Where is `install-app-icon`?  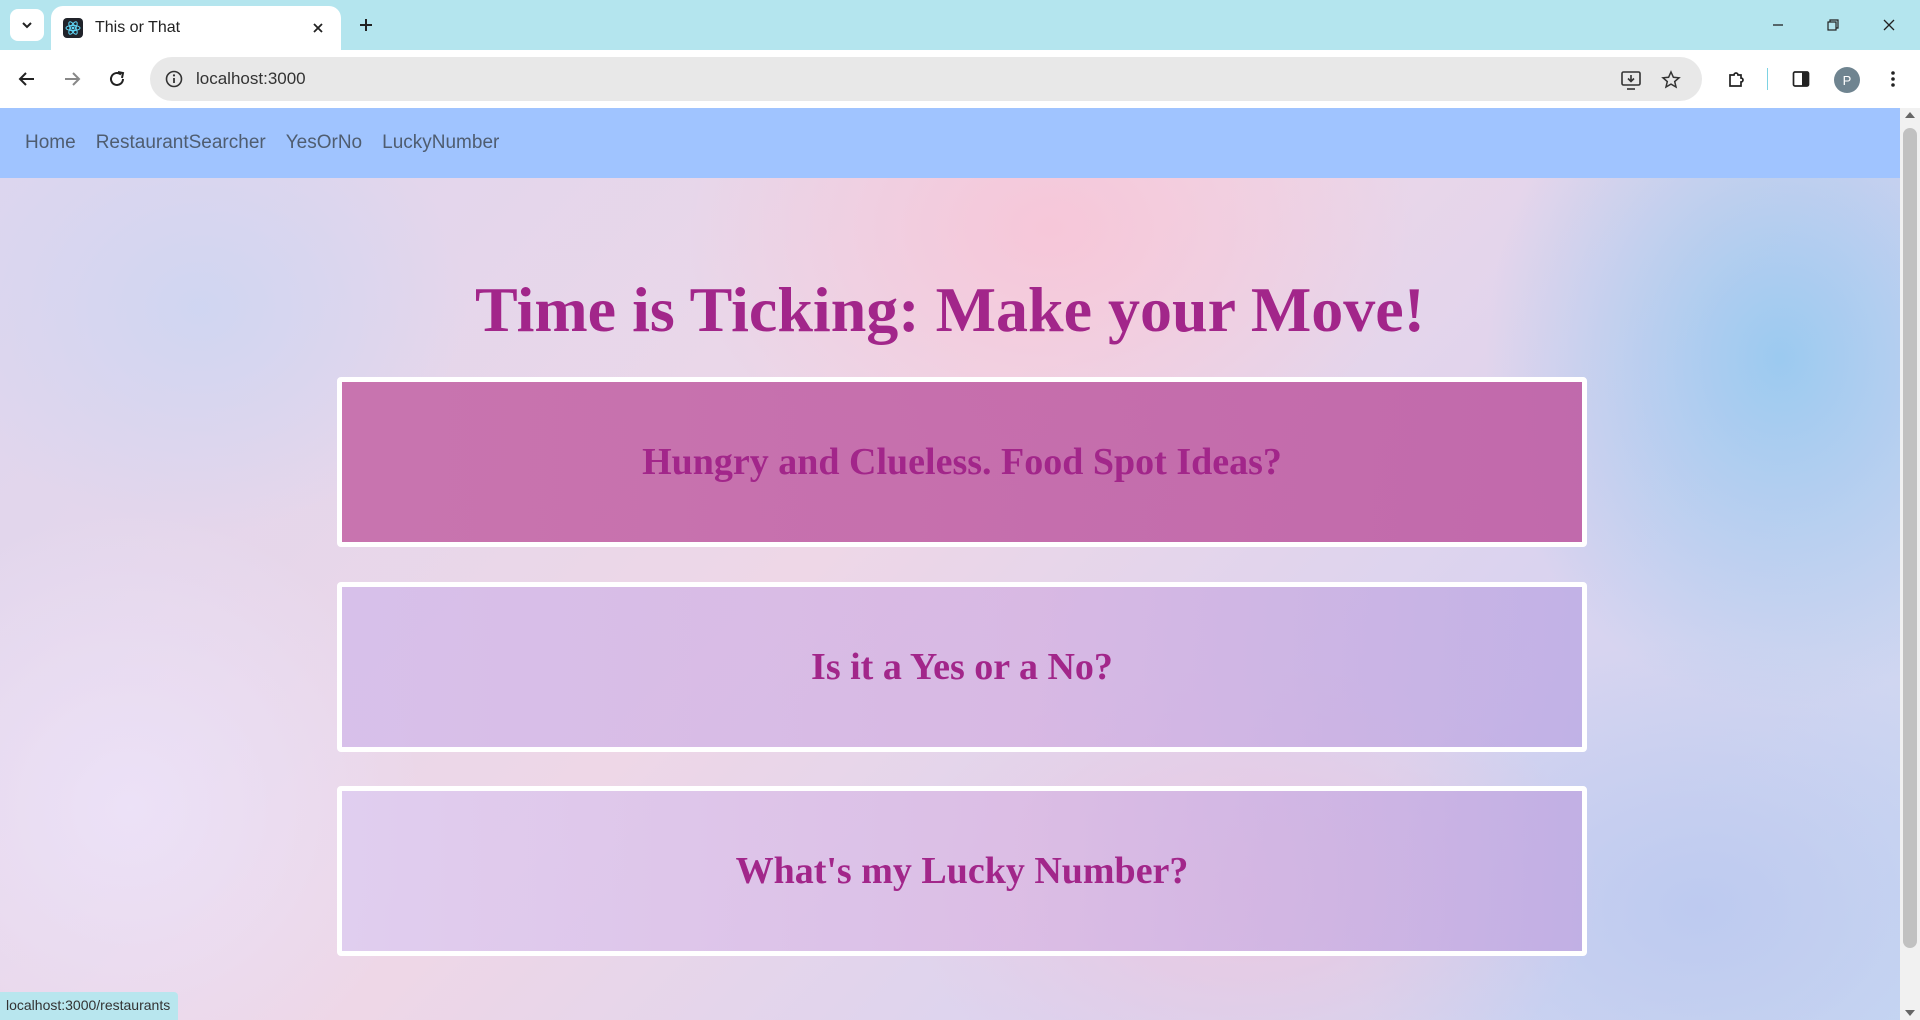 install-app-icon is located at coordinates (1631, 80).